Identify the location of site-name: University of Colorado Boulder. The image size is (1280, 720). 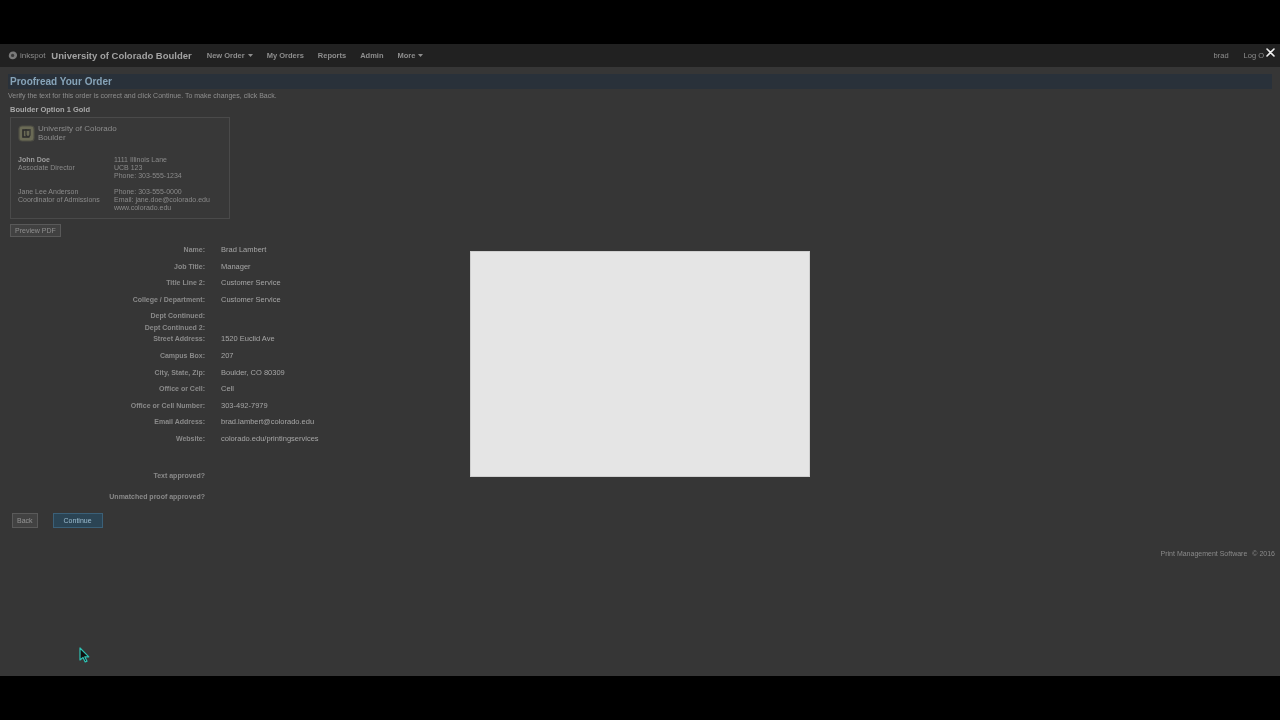
(121, 55).